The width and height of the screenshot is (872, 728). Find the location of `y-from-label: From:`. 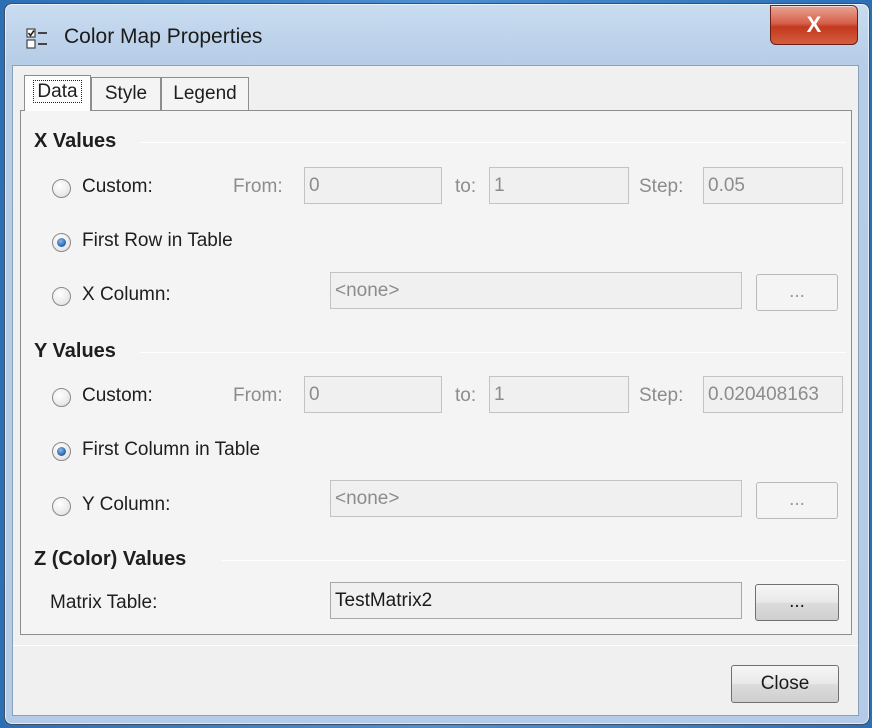

y-from-label: From: is located at coordinates (258, 395).